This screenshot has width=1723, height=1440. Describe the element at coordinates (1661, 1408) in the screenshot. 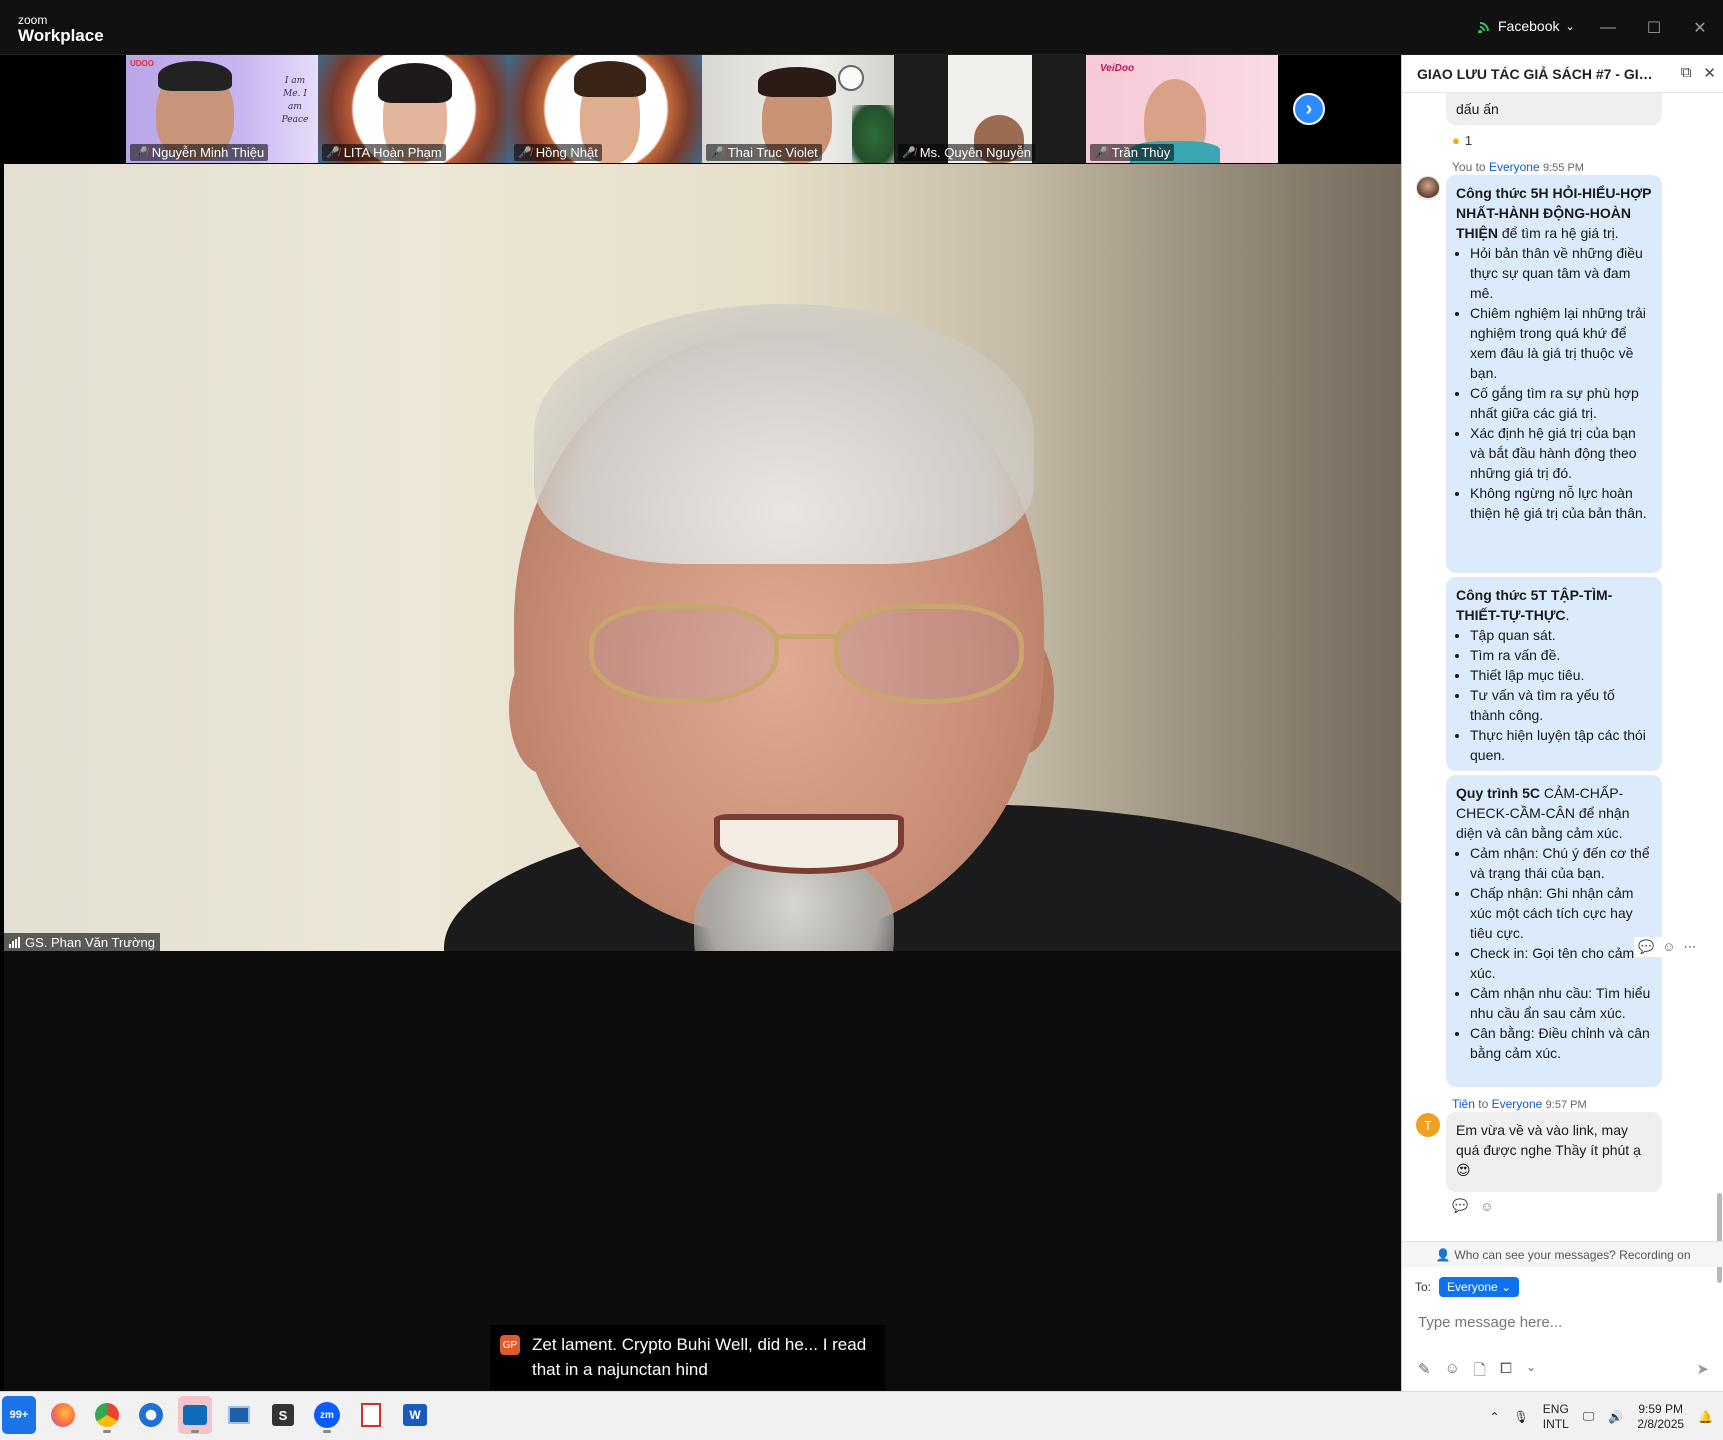

I see `clock-time: 9:59 PM` at that location.